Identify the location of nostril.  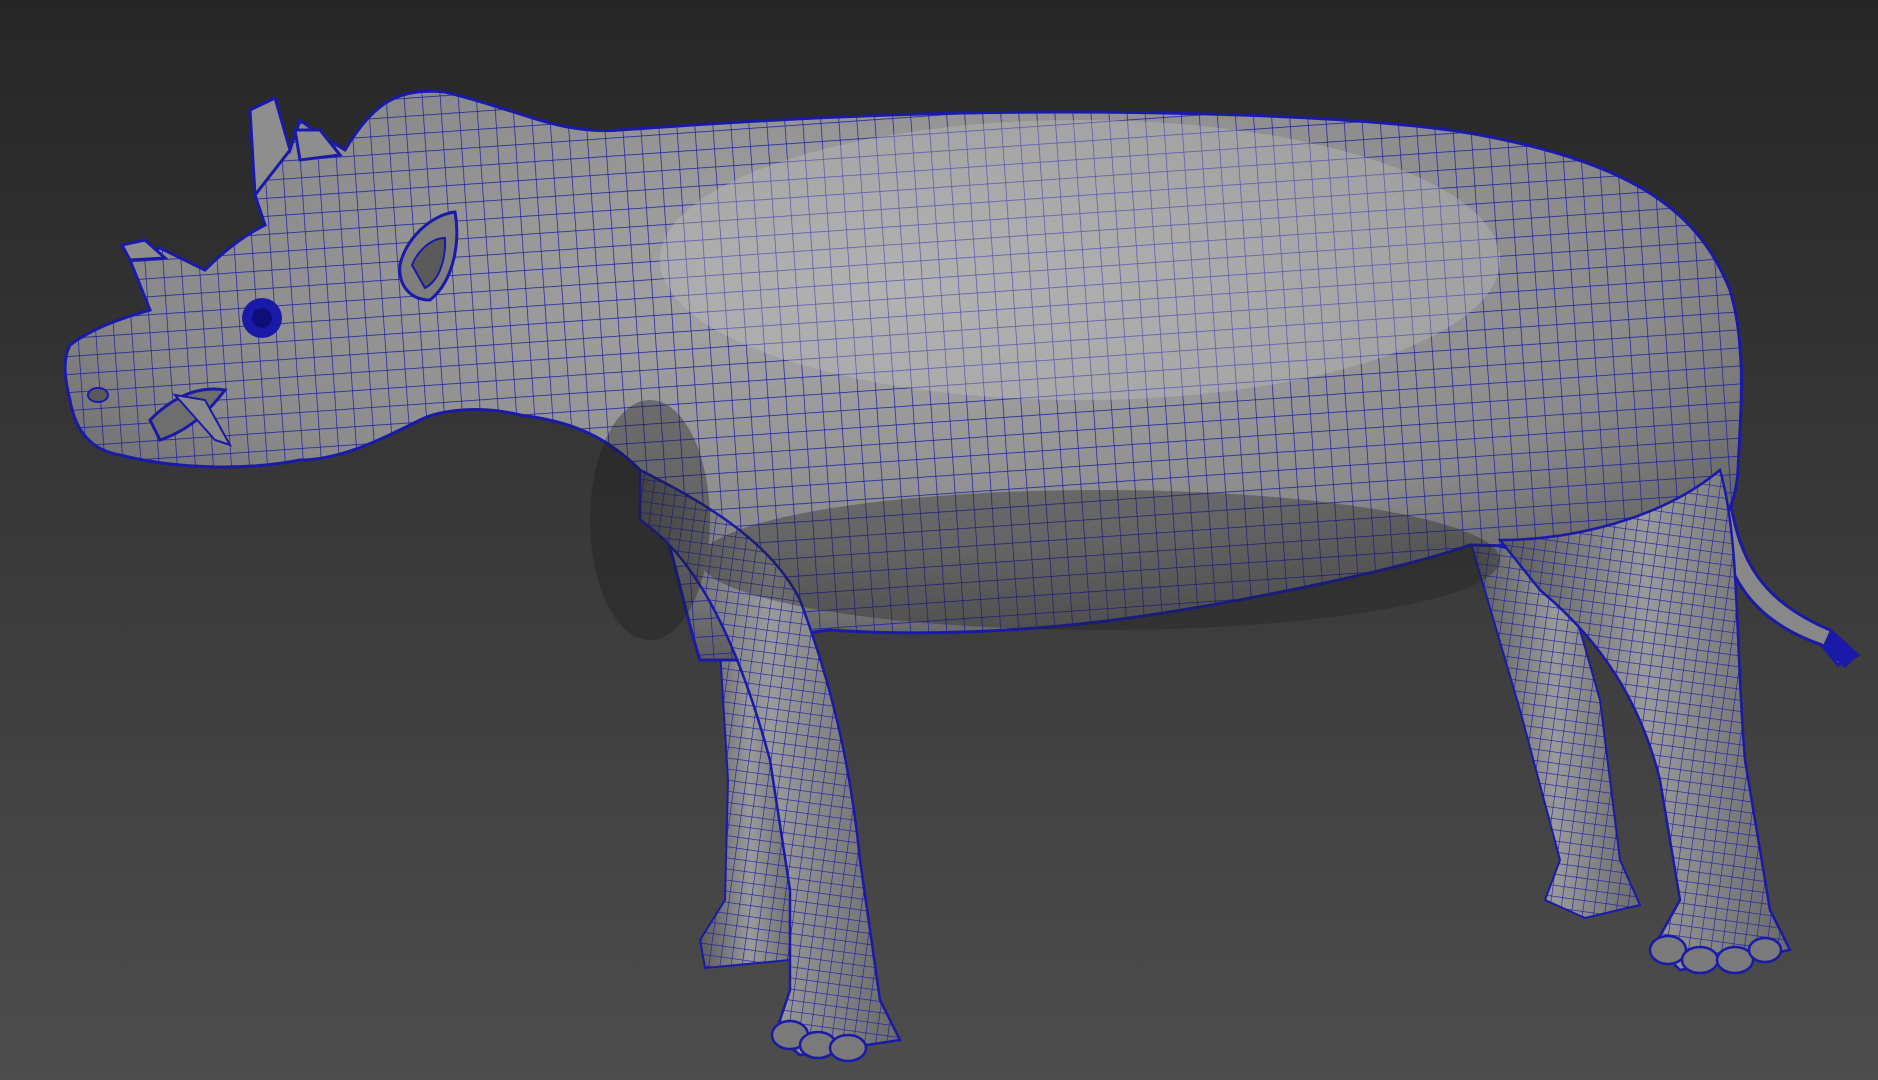
(98, 395).